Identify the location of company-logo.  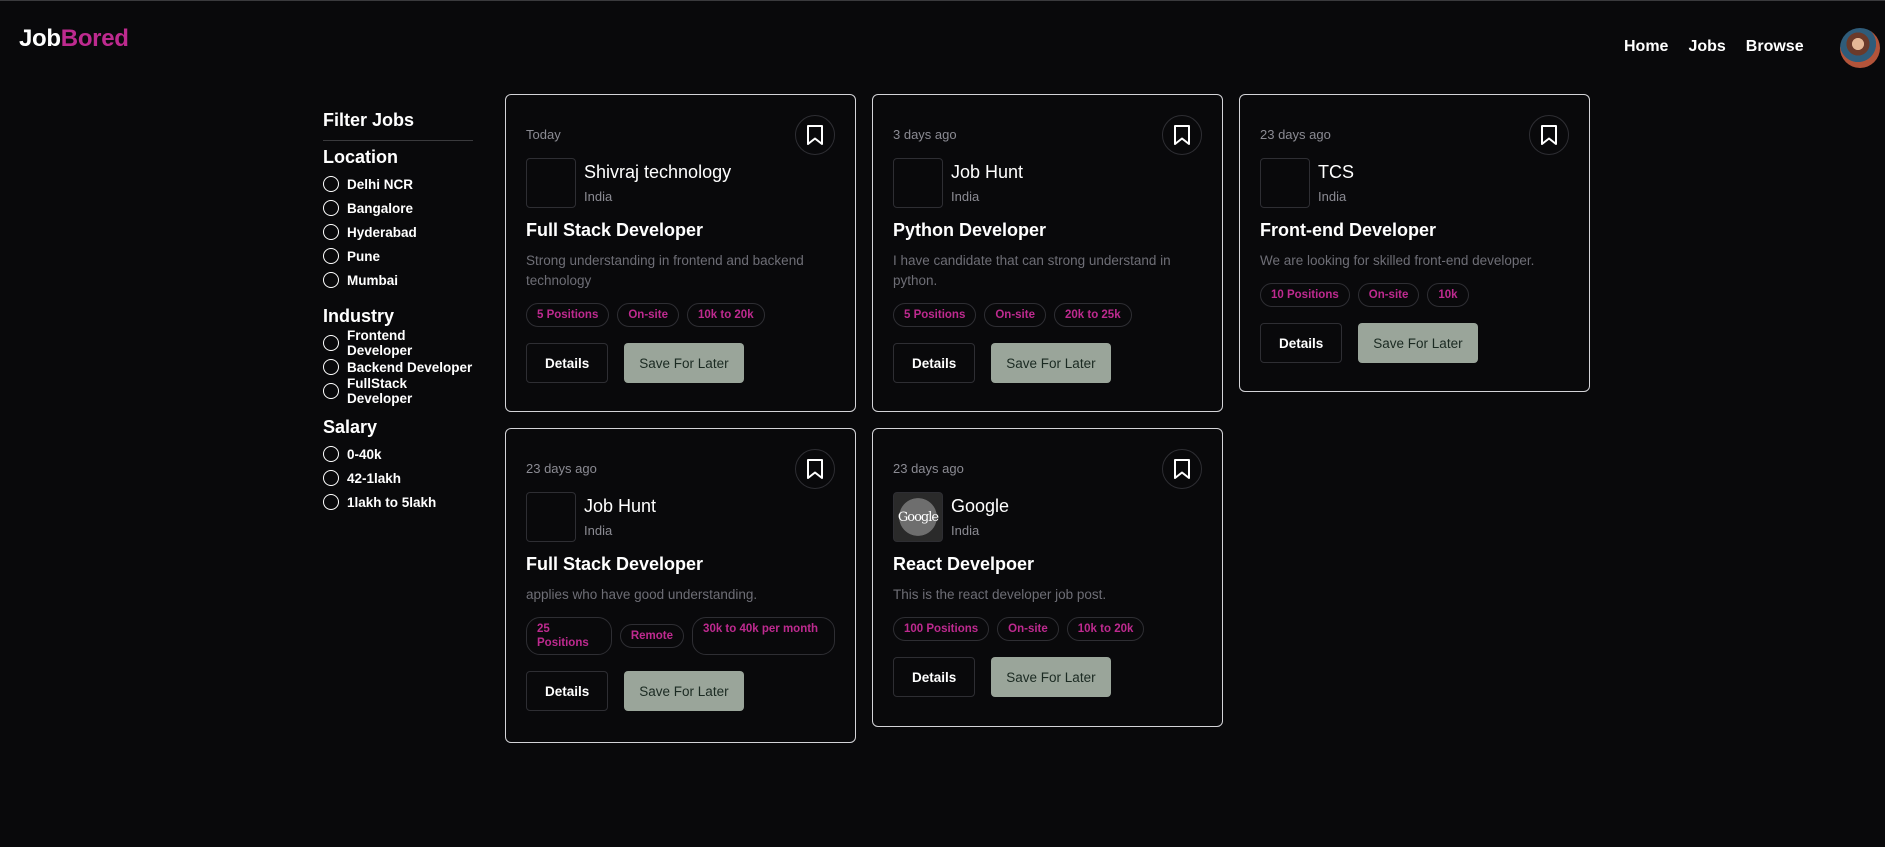
(918, 183).